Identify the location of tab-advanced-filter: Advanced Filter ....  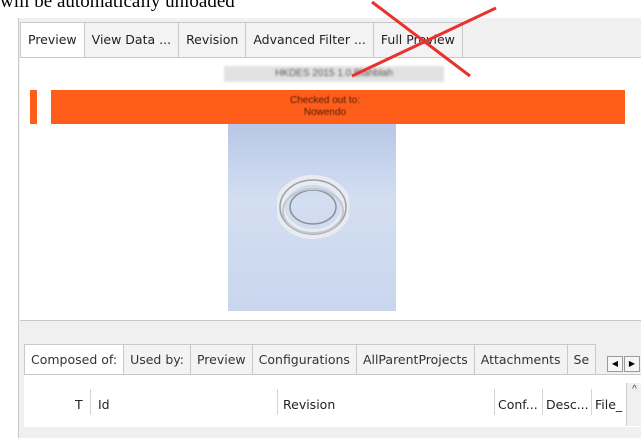
(310, 40).